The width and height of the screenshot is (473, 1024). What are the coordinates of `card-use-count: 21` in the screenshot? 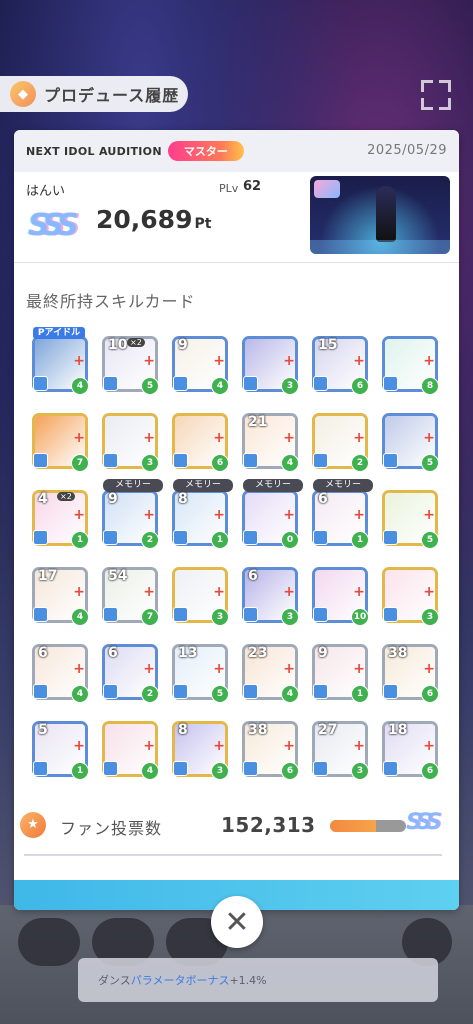 It's located at (258, 422).